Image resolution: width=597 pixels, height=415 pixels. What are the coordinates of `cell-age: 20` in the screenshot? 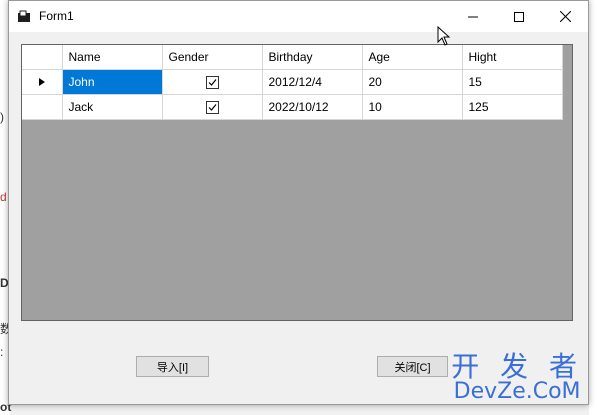 It's located at (412, 82).